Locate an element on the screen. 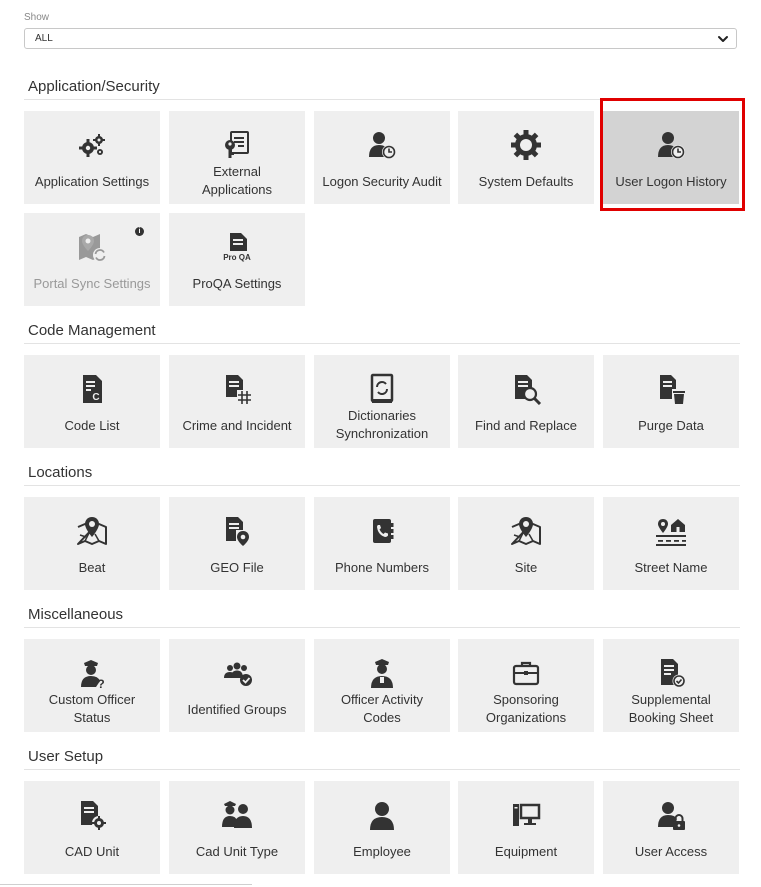  tile-crime-and-incident: Crime and Incident is located at coordinates (237, 401).